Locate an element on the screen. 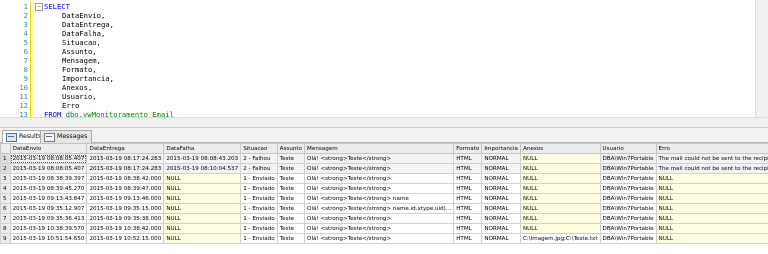  column-header: Formato is located at coordinates (468, 148).